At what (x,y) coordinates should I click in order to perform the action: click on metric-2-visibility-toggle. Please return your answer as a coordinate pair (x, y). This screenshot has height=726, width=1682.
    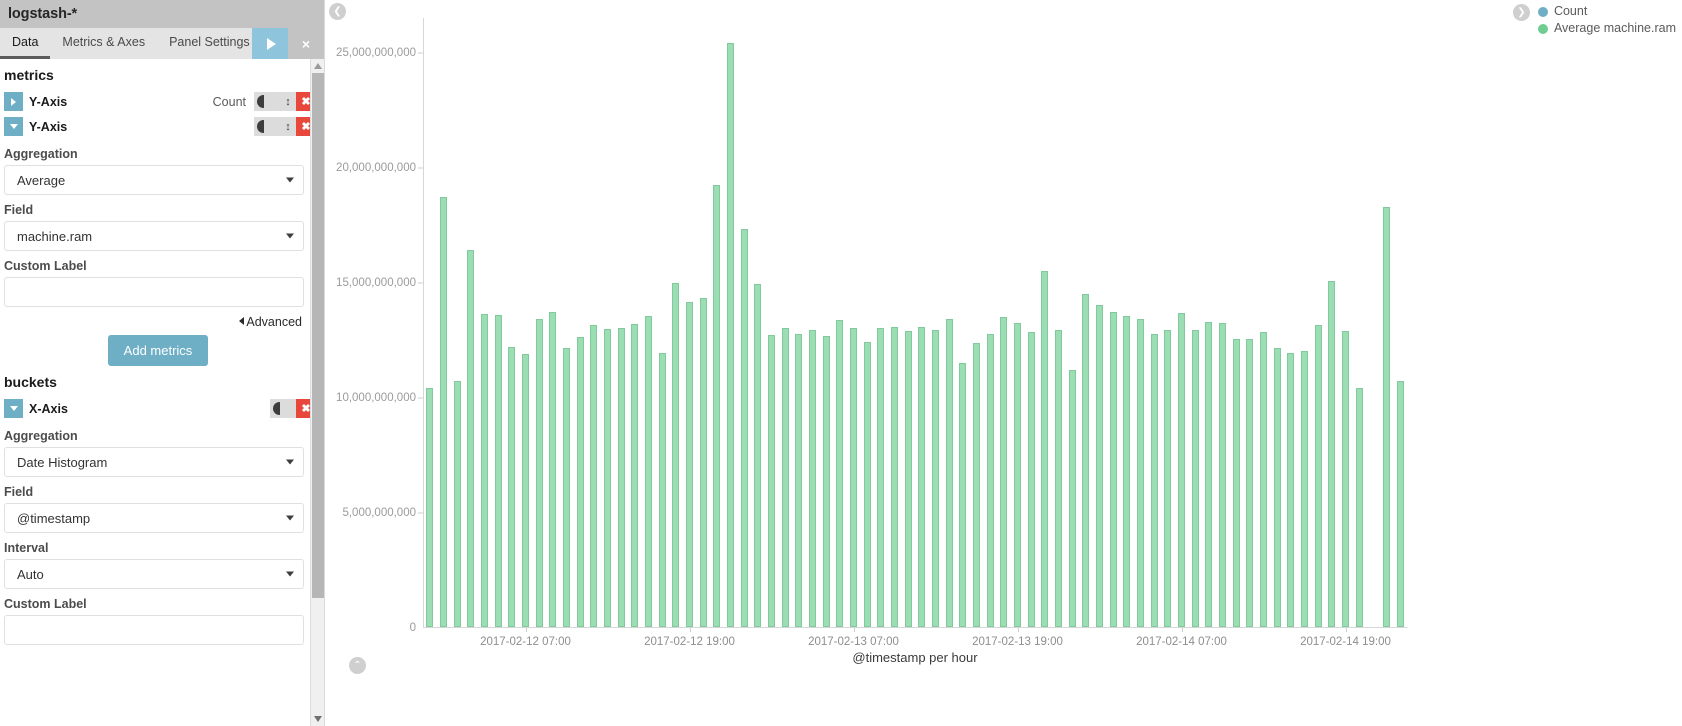
    Looking at the image, I should click on (267, 126).